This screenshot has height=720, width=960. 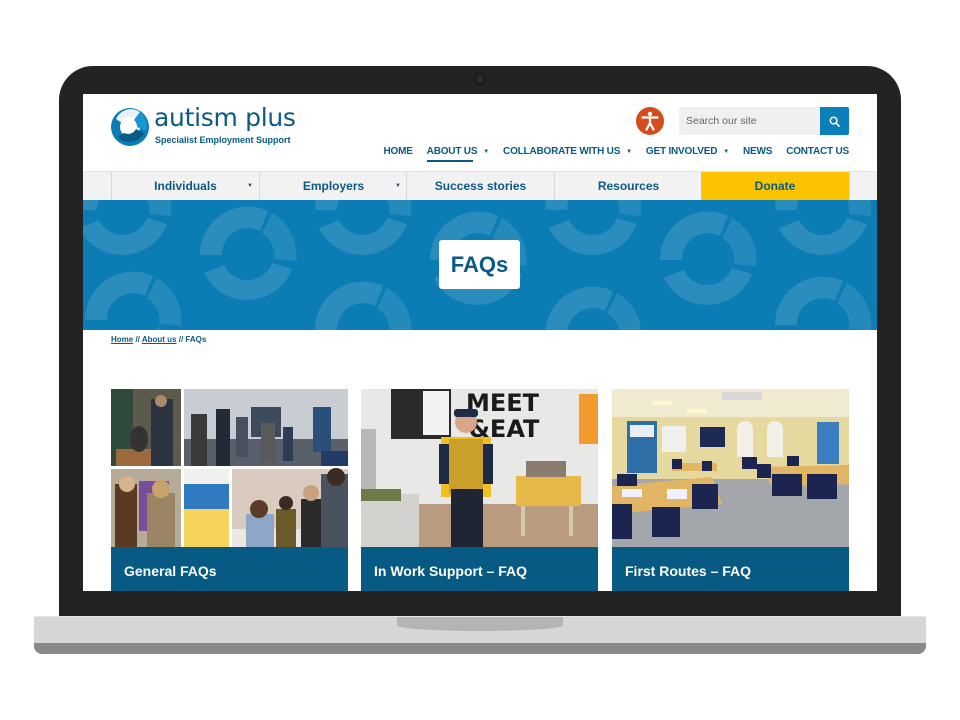 I want to click on laptop-base-edge, so click(x=480, y=648).